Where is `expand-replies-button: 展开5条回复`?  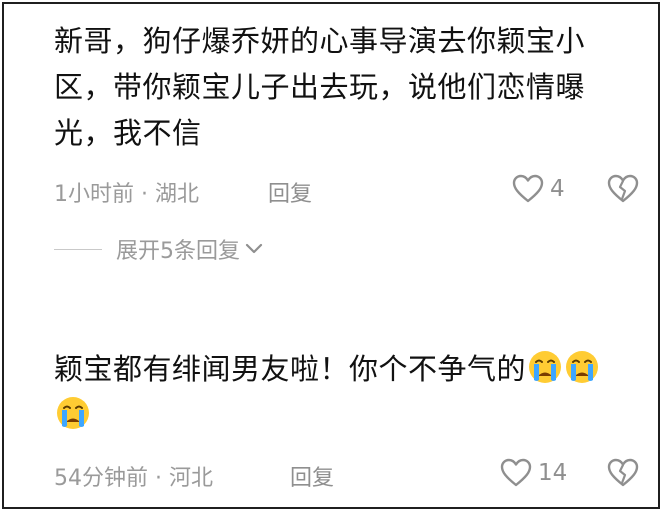 expand-replies-button: 展开5条回复 is located at coordinates (159, 249).